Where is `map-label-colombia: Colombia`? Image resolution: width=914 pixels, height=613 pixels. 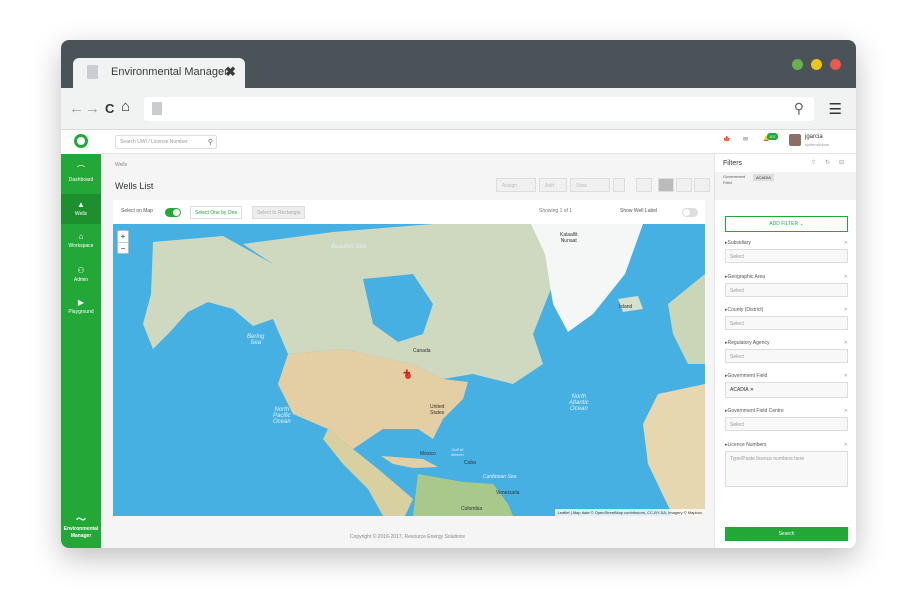
map-label-colombia: Colombia is located at coordinates (472, 509).